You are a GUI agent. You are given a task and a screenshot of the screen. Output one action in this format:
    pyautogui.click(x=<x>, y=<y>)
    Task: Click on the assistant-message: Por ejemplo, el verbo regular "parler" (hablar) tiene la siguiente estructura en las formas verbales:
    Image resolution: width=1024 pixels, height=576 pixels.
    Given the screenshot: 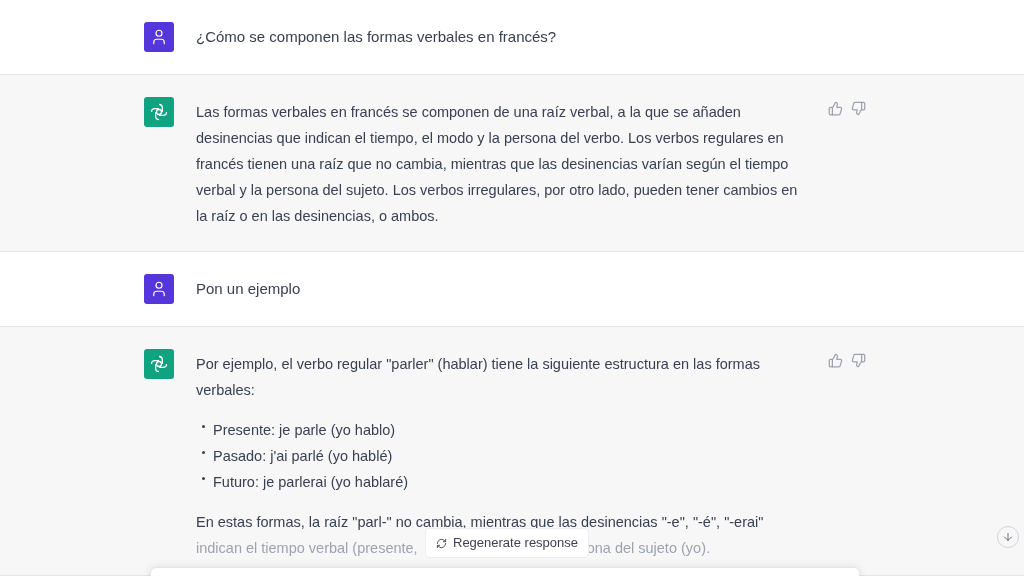 What is the action you would take?
    pyautogui.click(x=478, y=377)
    